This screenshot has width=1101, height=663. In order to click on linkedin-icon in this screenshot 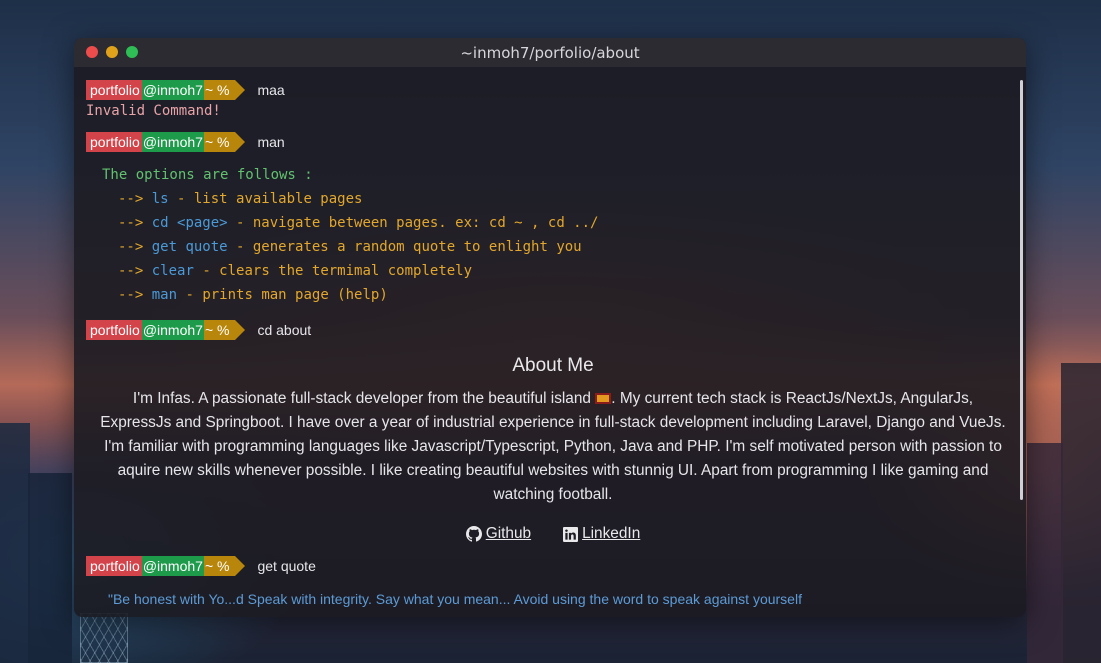, I will do `click(571, 534)`.